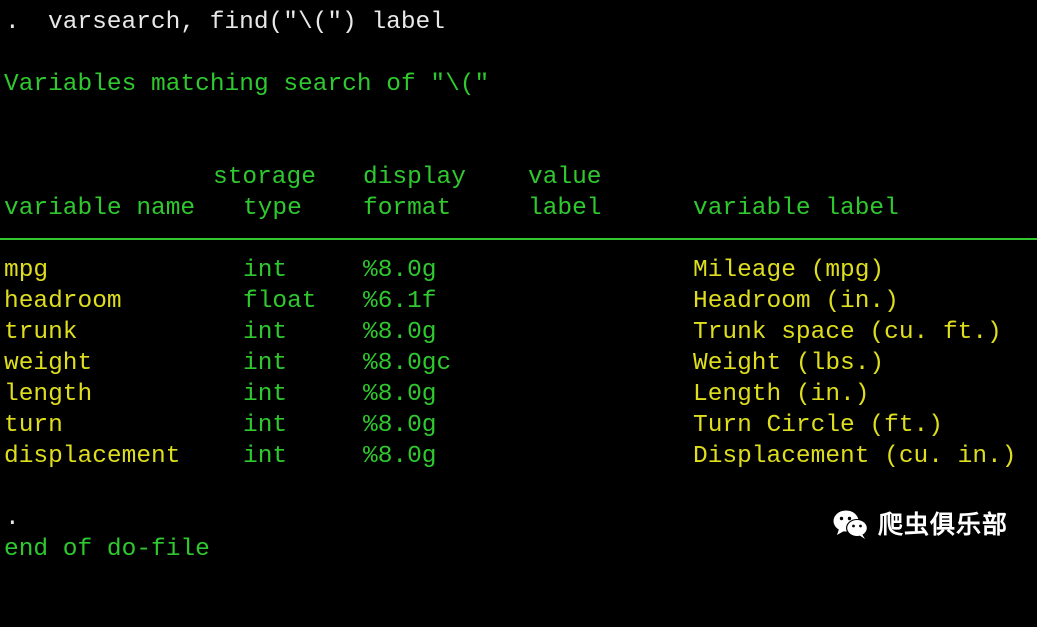  What do you see at coordinates (796, 208) in the screenshot?
I see `header-variable-label: variable label` at bounding box center [796, 208].